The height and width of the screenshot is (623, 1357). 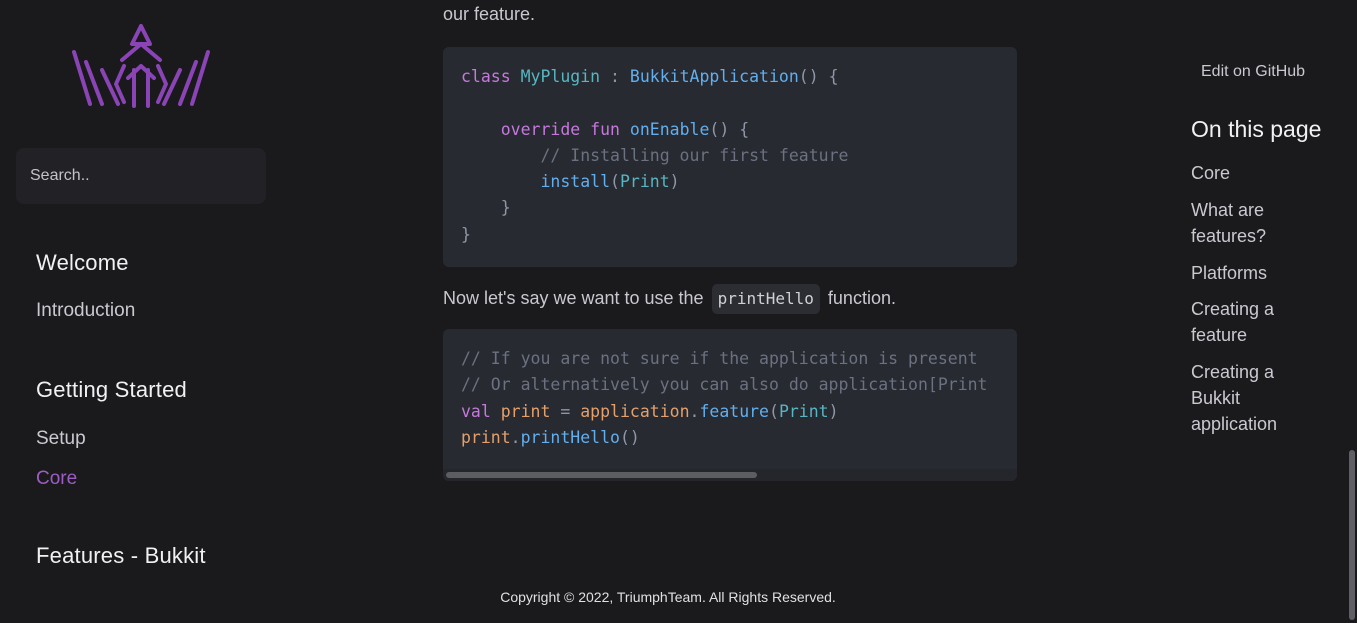 I want to click on section-title-welcome: Welcome, so click(x=82, y=262).